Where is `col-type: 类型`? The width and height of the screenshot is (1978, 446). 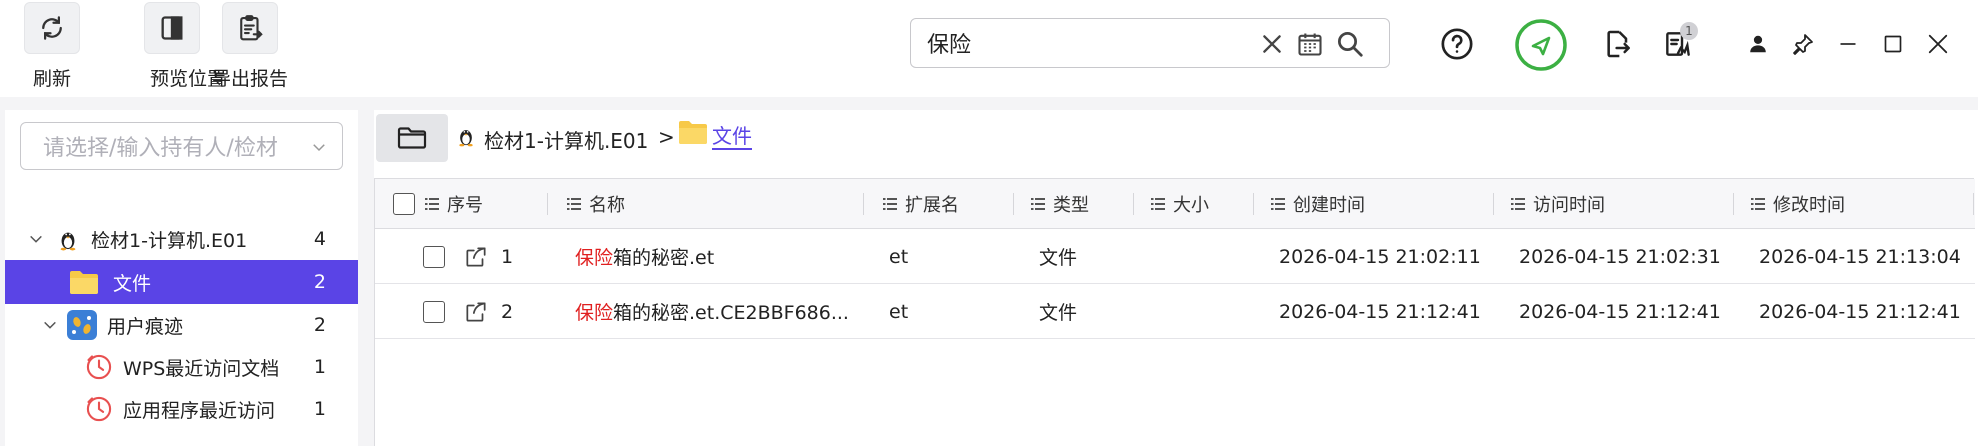 col-type: 类型 is located at coordinates (1060, 204).